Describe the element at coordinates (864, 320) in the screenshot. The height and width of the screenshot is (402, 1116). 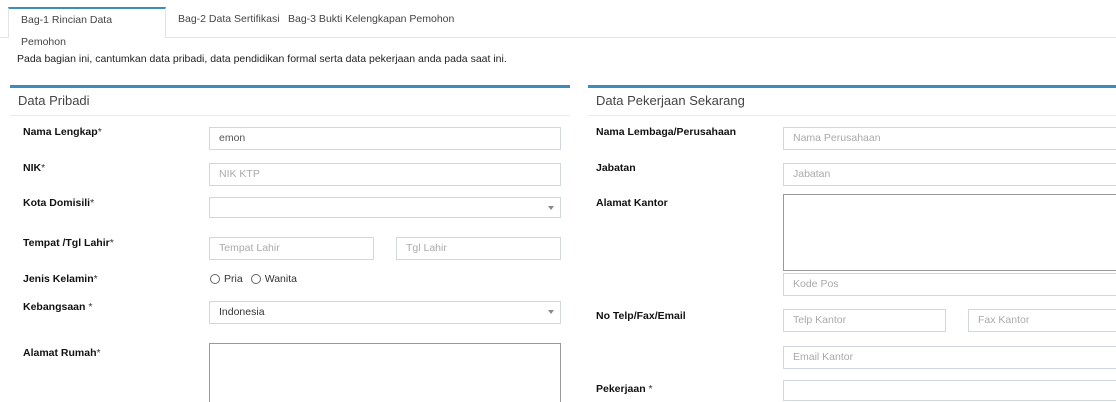
I see `telp-kantor-input: Telp Kantor` at that location.